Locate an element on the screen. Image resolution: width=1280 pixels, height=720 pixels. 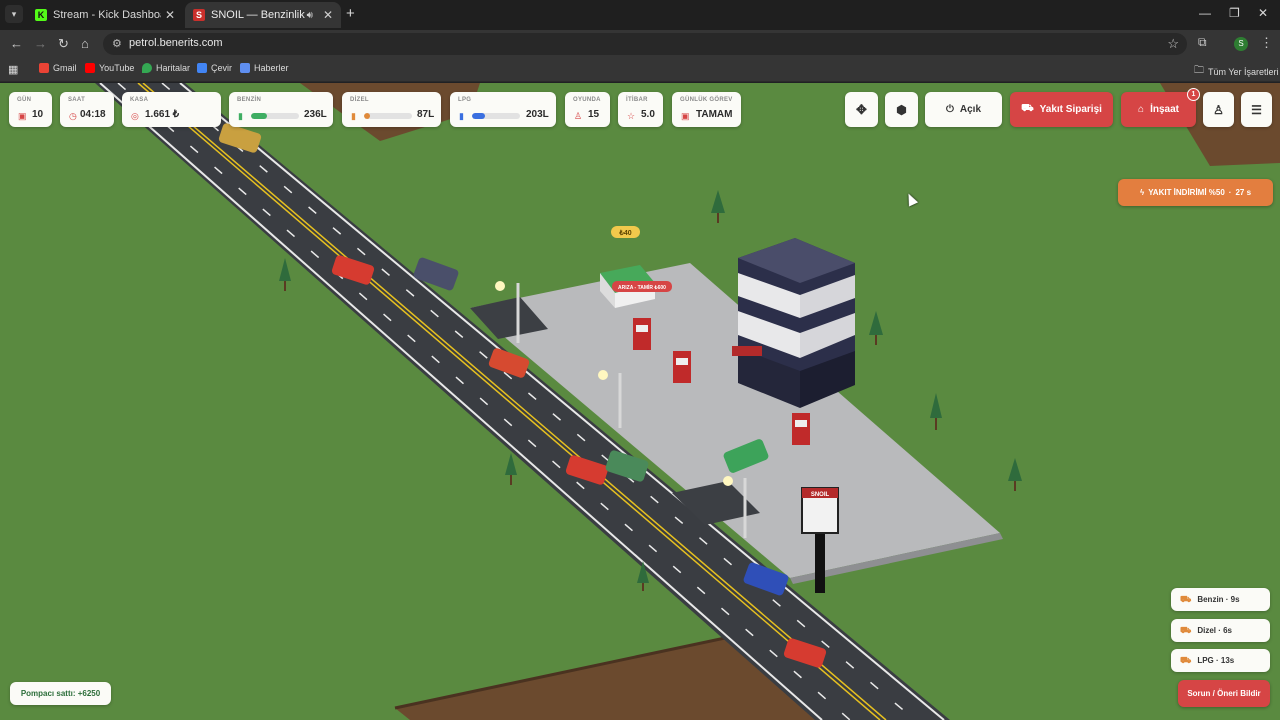
move-icon: ✥ is located at coordinates (861, 109).